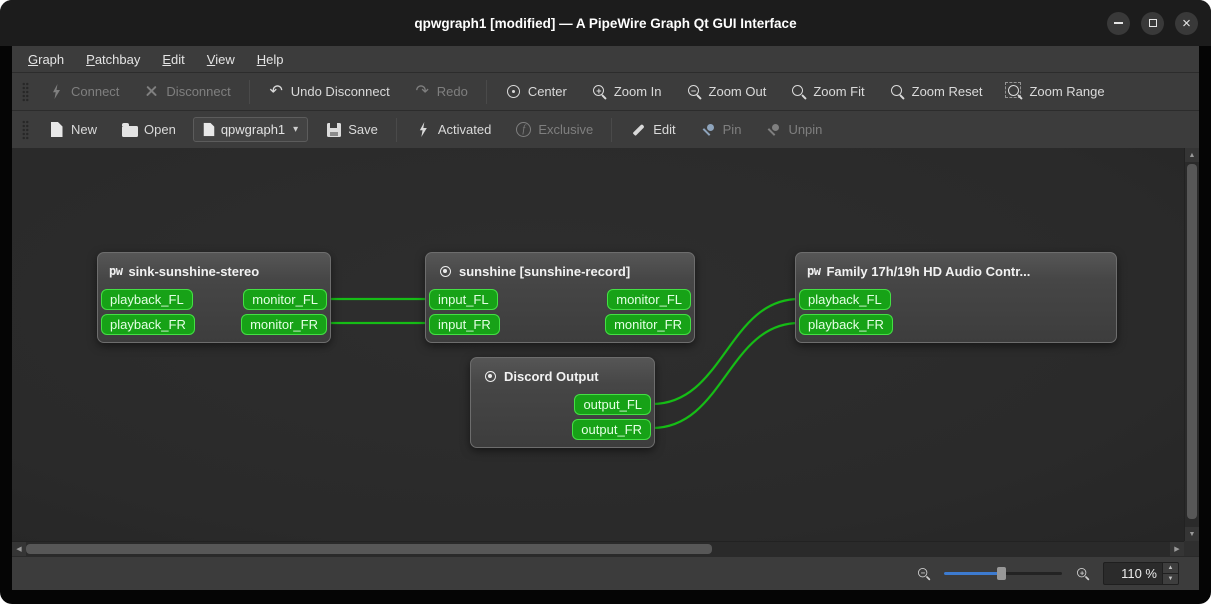 This screenshot has width=1211, height=604. What do you see at coordinates (113, 59) in the screenshot?
I see `menu-patchbay: Patchbay` at bounding box center [113, 59].